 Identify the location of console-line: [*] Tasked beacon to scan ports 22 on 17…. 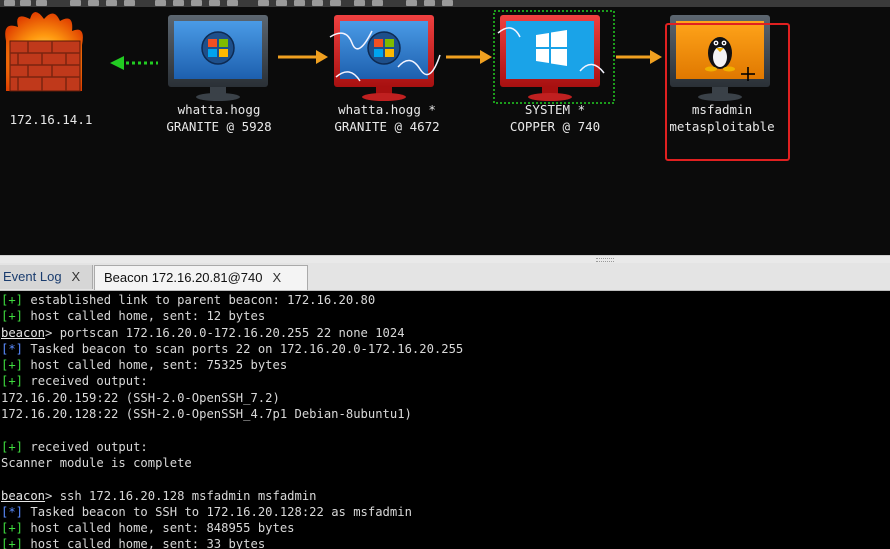
(445, 349).